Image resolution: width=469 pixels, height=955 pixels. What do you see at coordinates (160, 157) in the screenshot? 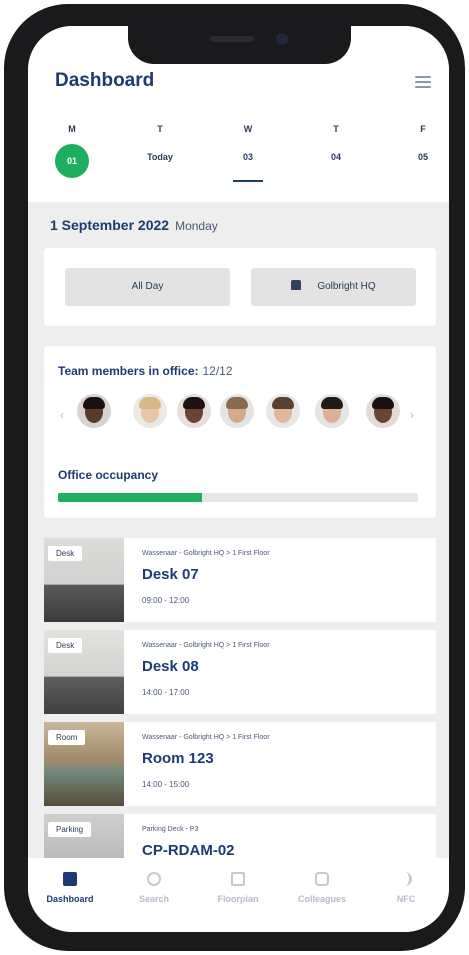
I see `day-number: Today` at bounding box center [160, 157].